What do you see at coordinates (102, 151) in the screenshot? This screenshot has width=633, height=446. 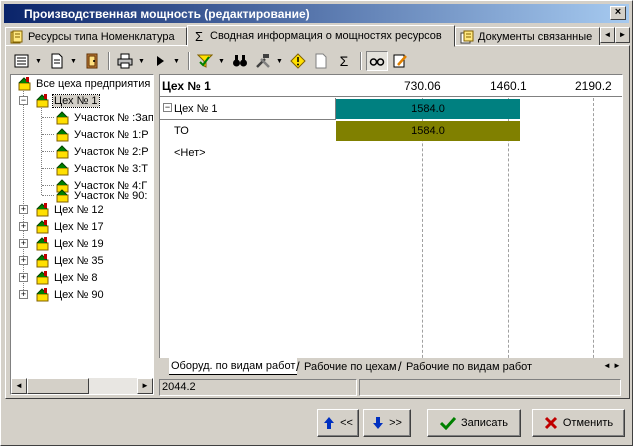 I see `tree-item-section: Участок № 2:Р` at bounding box center [102, 151].